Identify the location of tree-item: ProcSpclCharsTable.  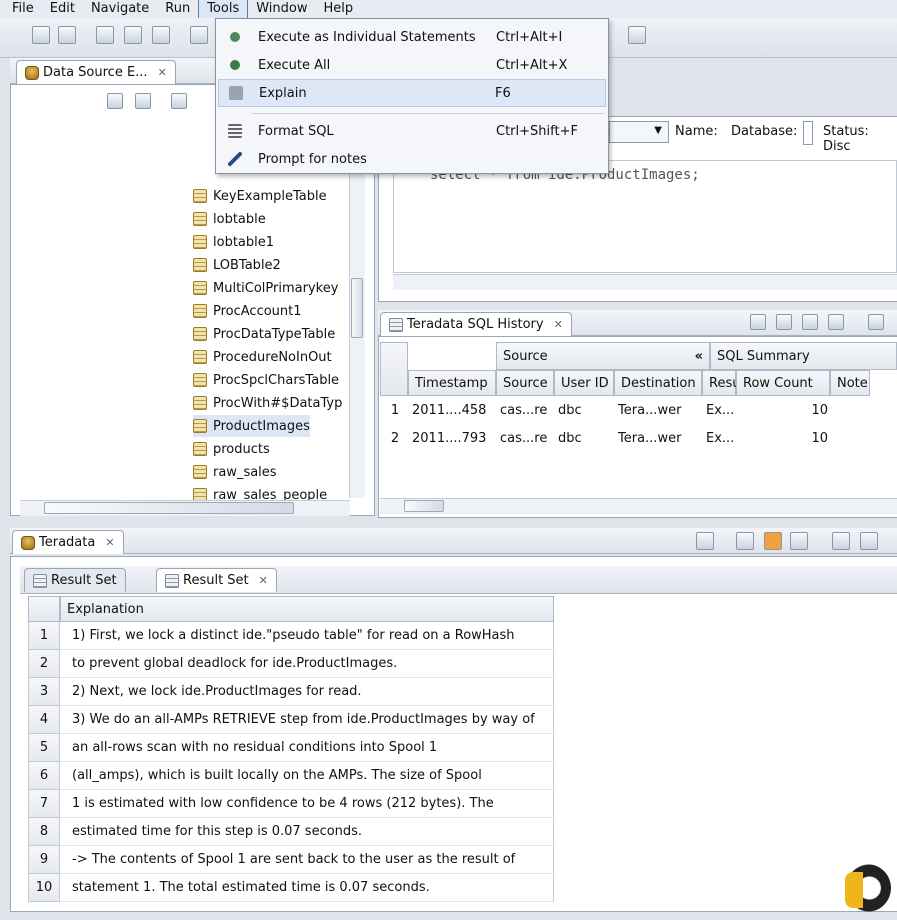
(266, 380).